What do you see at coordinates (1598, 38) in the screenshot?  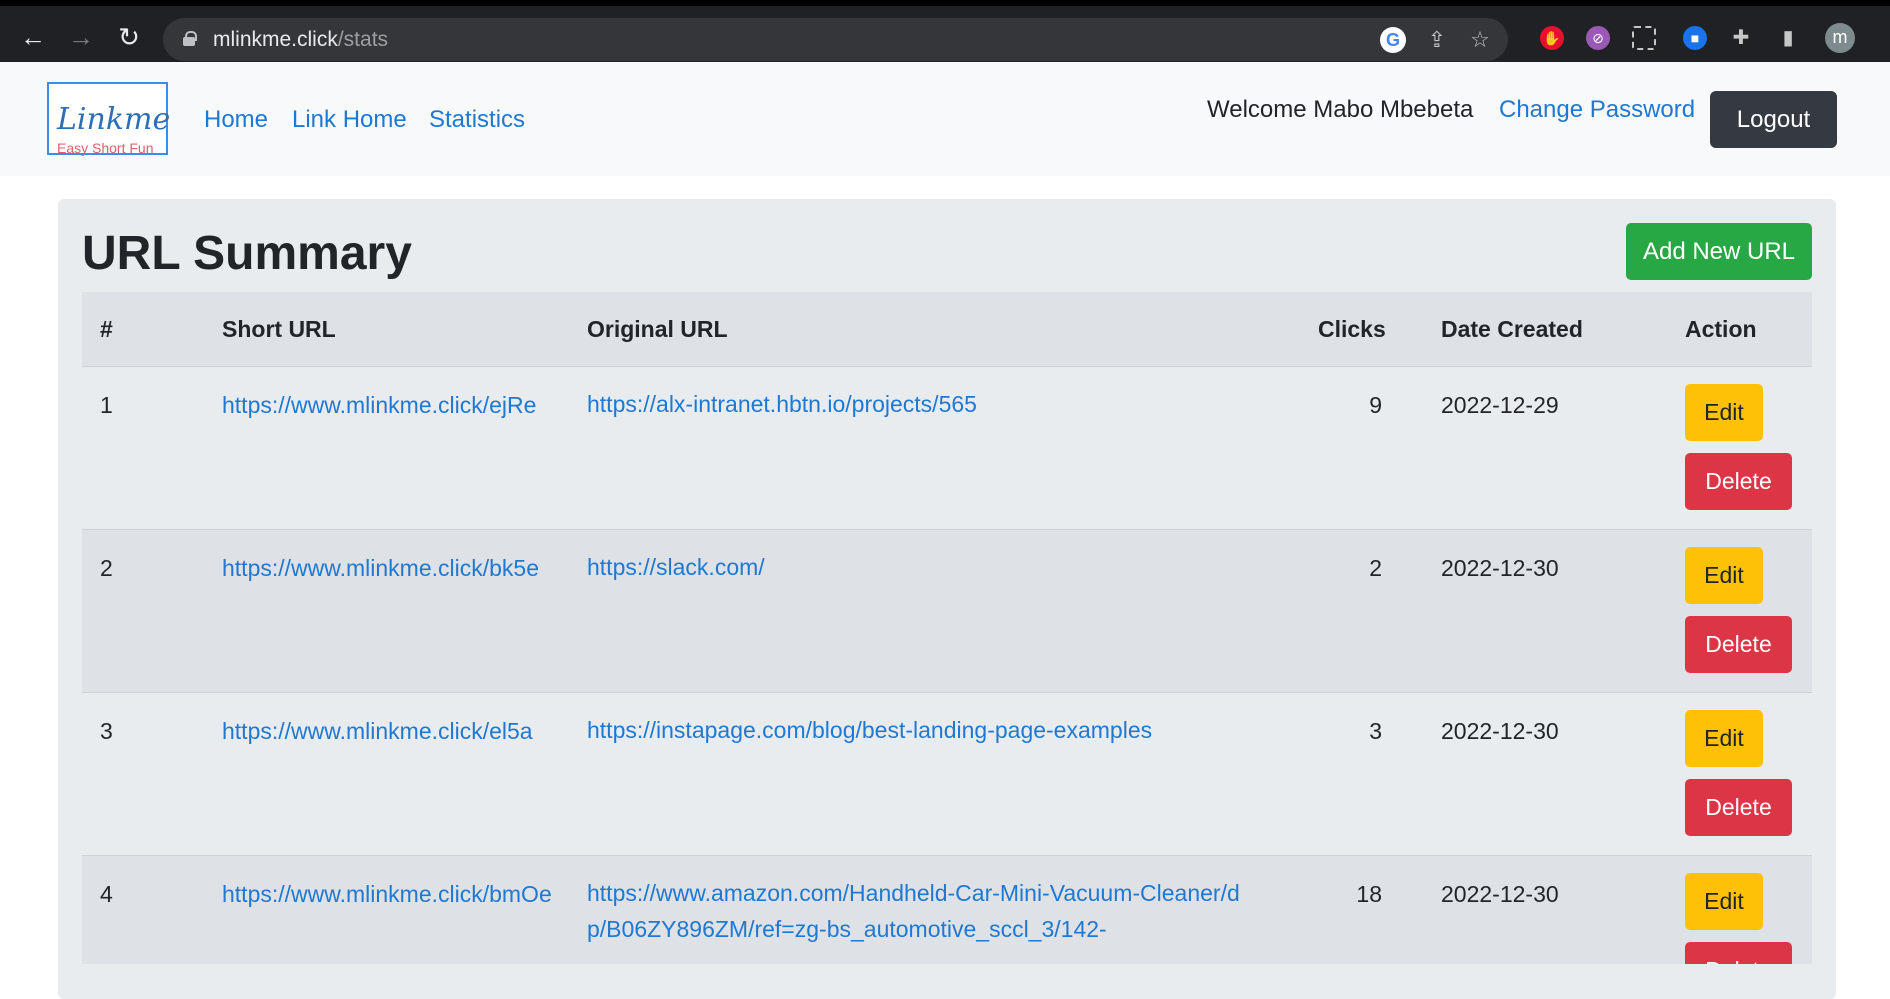 I see `block-extension-icon: ⊘` at bounding box center [1598, 38].